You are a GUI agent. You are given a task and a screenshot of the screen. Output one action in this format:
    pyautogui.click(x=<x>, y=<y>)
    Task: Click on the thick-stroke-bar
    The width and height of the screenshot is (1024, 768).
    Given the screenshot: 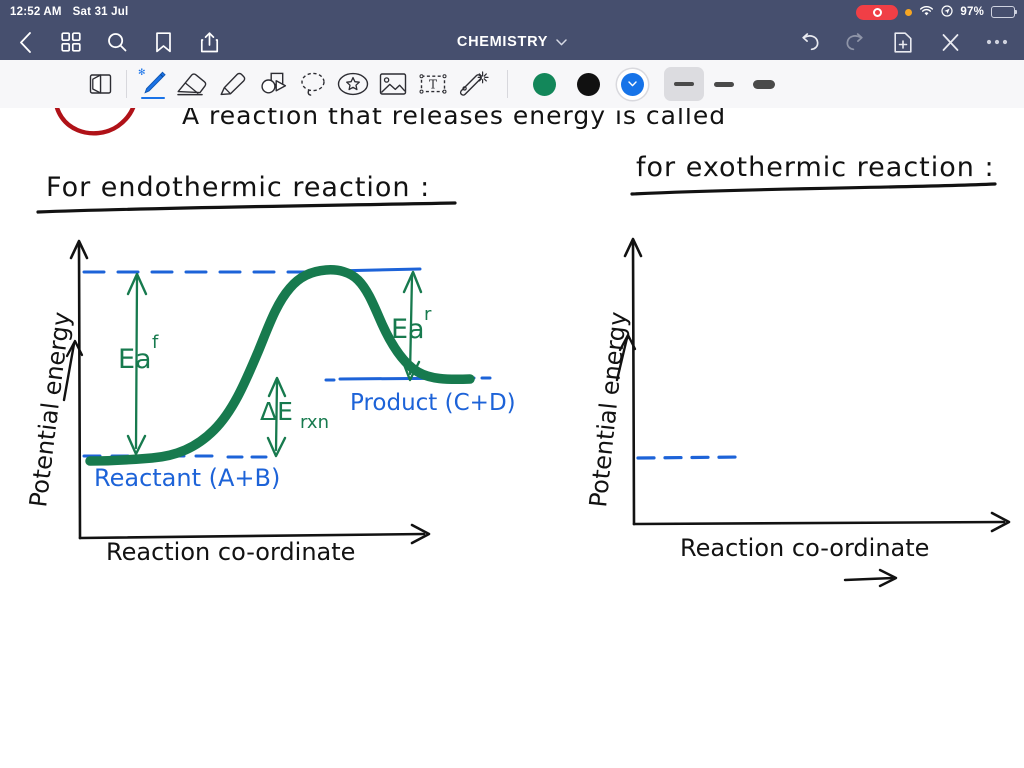 What is the action you would take?
    pyautogui.click(x=764, y=84)
    